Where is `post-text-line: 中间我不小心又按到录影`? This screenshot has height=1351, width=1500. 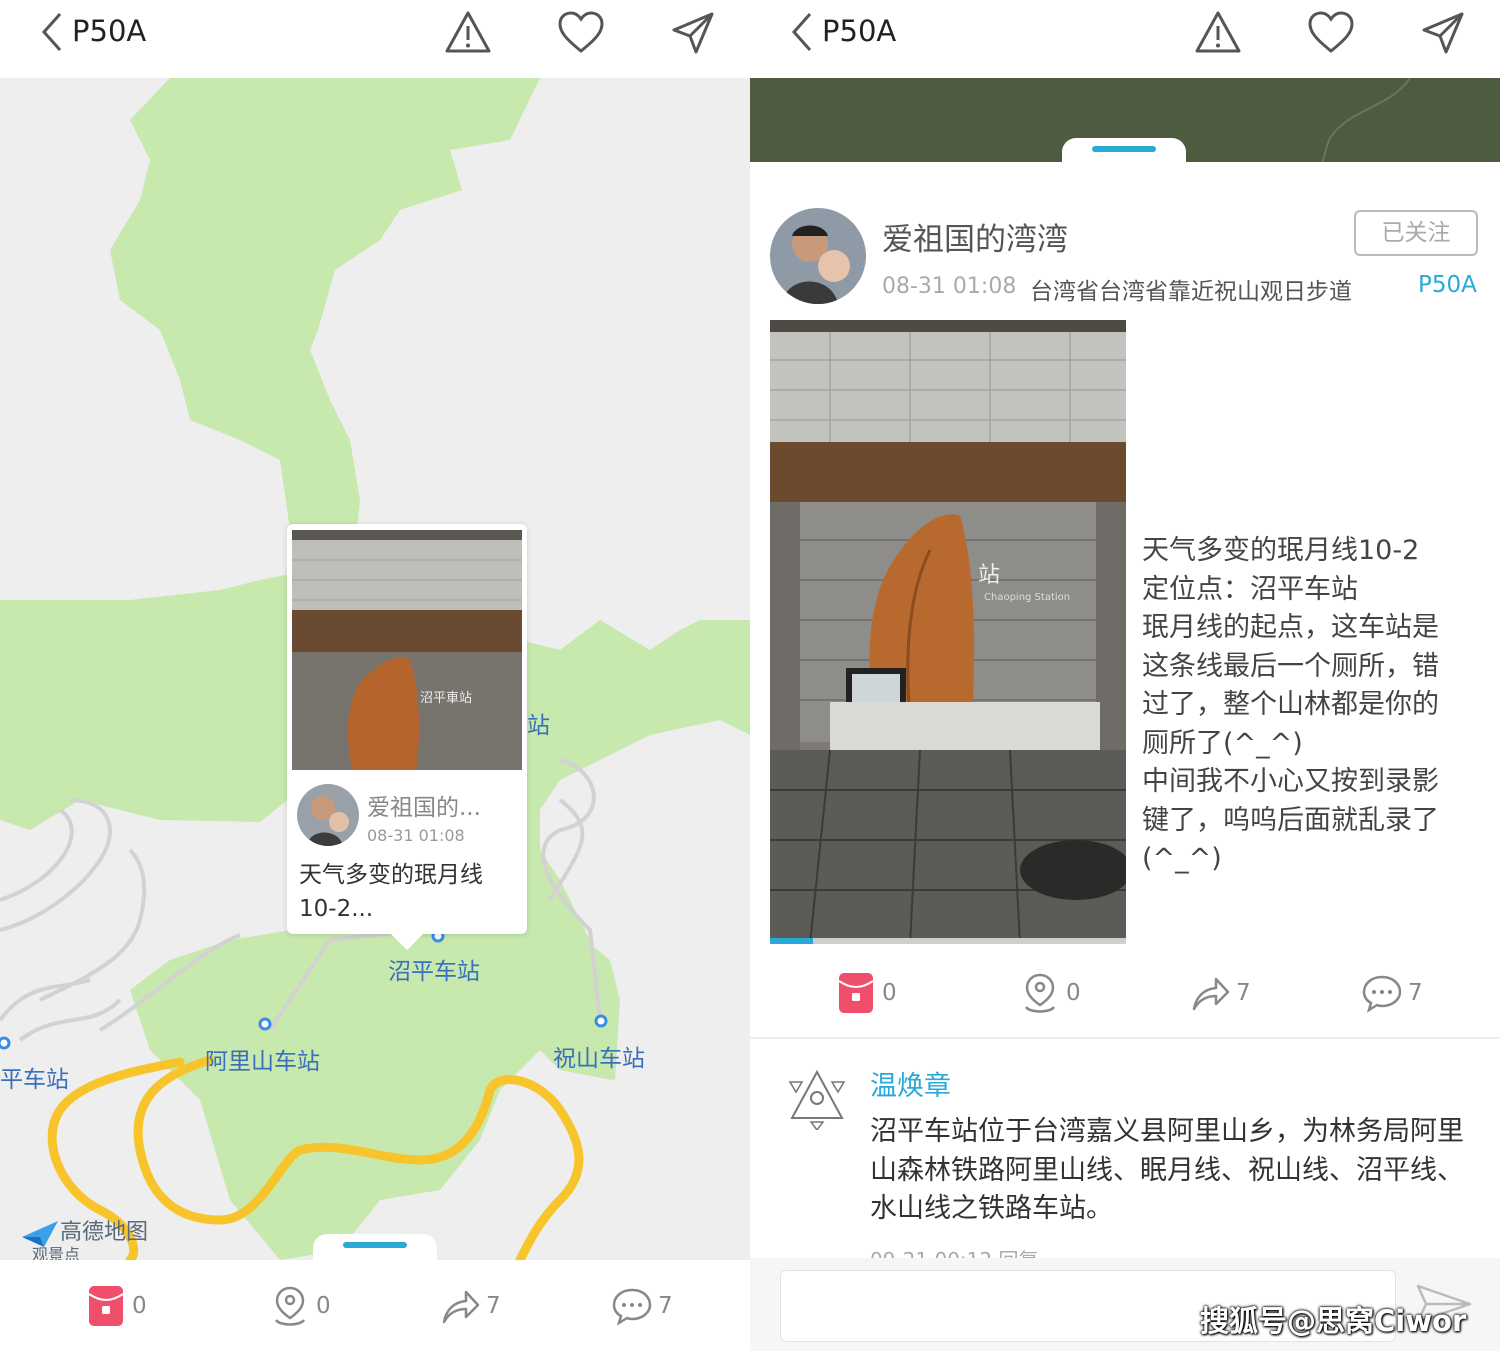
post-text-line: 中间我不小心又按到录影 is located at coordinates (1290, 781).